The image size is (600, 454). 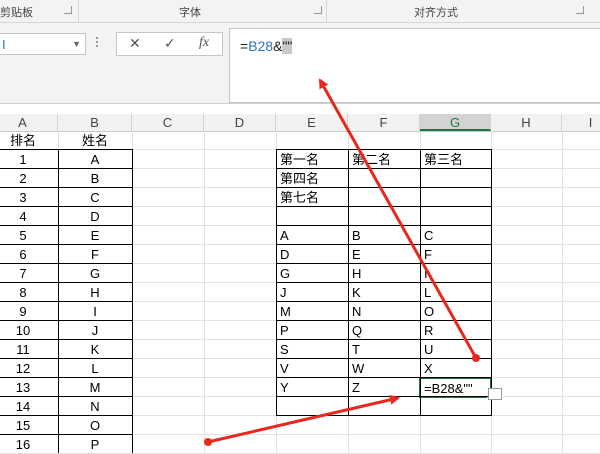 What do you see at coordinates (303, 419) in the screenshot?
I see `arrow-to-active-cell` at bounding box center [303, 419].